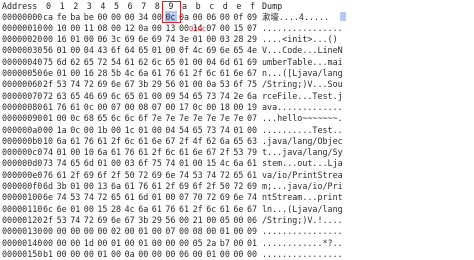 This screenshot has height=260, width=474. What do you see at coordinates (144, 17) in the screenshot?
I see `hex-byte-cell: 34` at bounding box center [144, 17].